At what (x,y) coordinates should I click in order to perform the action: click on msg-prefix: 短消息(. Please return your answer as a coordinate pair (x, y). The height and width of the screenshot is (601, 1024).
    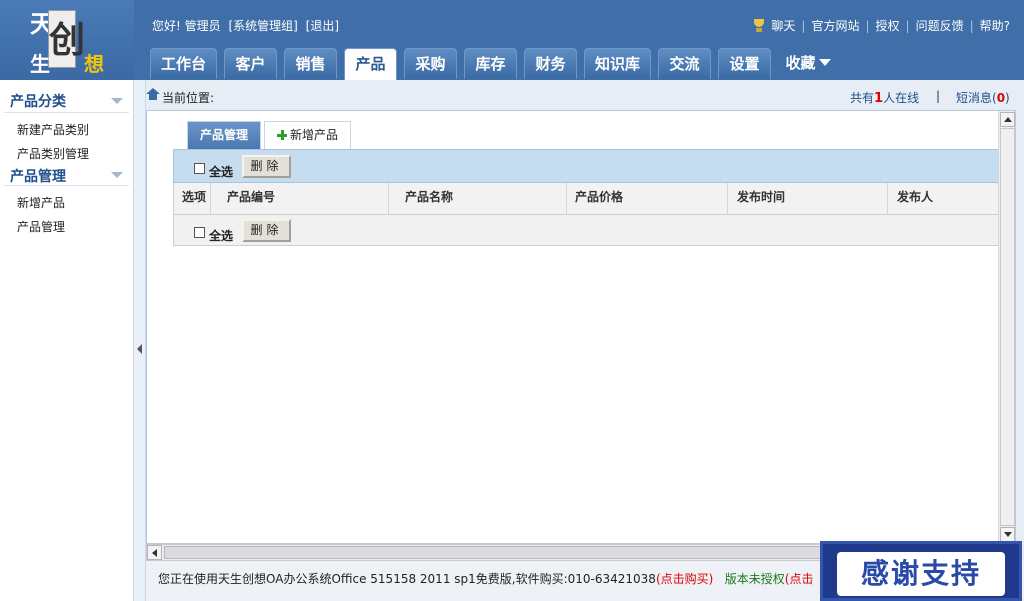
    Looking at the image, I should click on (976, 98).